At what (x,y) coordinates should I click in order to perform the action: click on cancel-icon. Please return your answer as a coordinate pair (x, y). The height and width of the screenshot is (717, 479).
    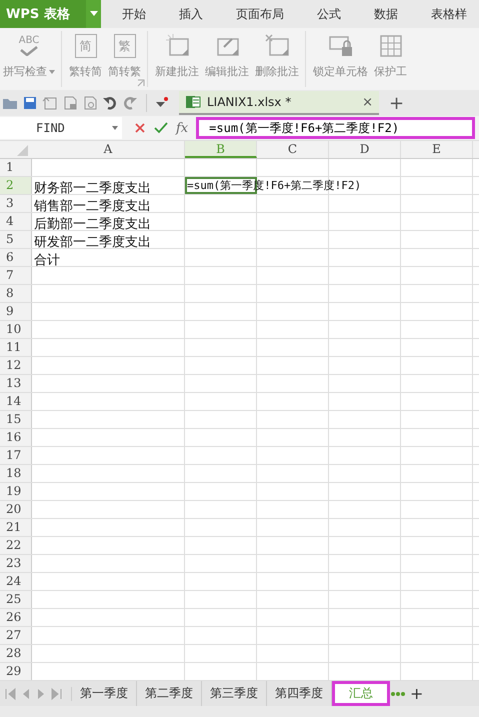
    Looking at the image, I should click on (140, 128).